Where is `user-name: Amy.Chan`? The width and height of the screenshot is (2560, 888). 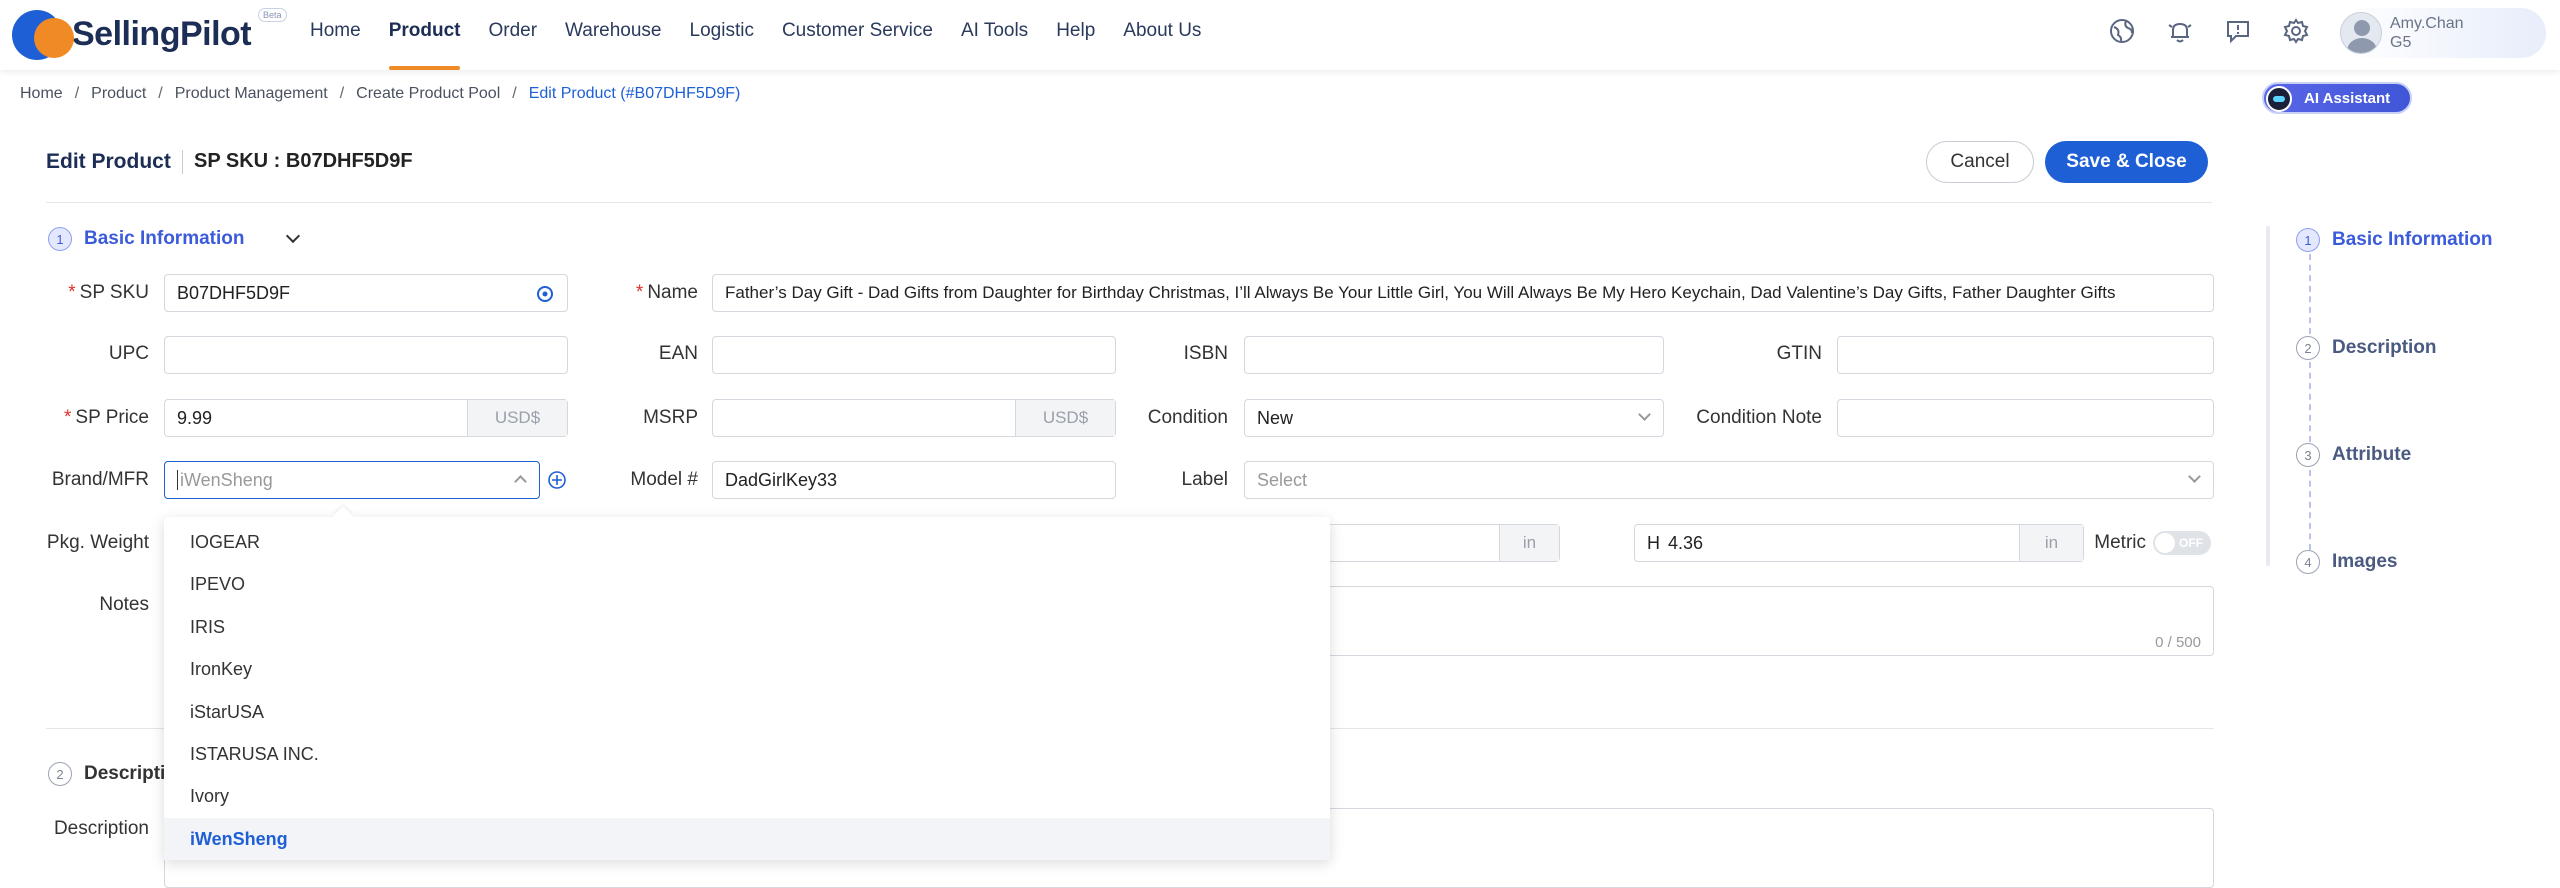
user-name: Amy.Chan is located at coordinates (2427, 23).